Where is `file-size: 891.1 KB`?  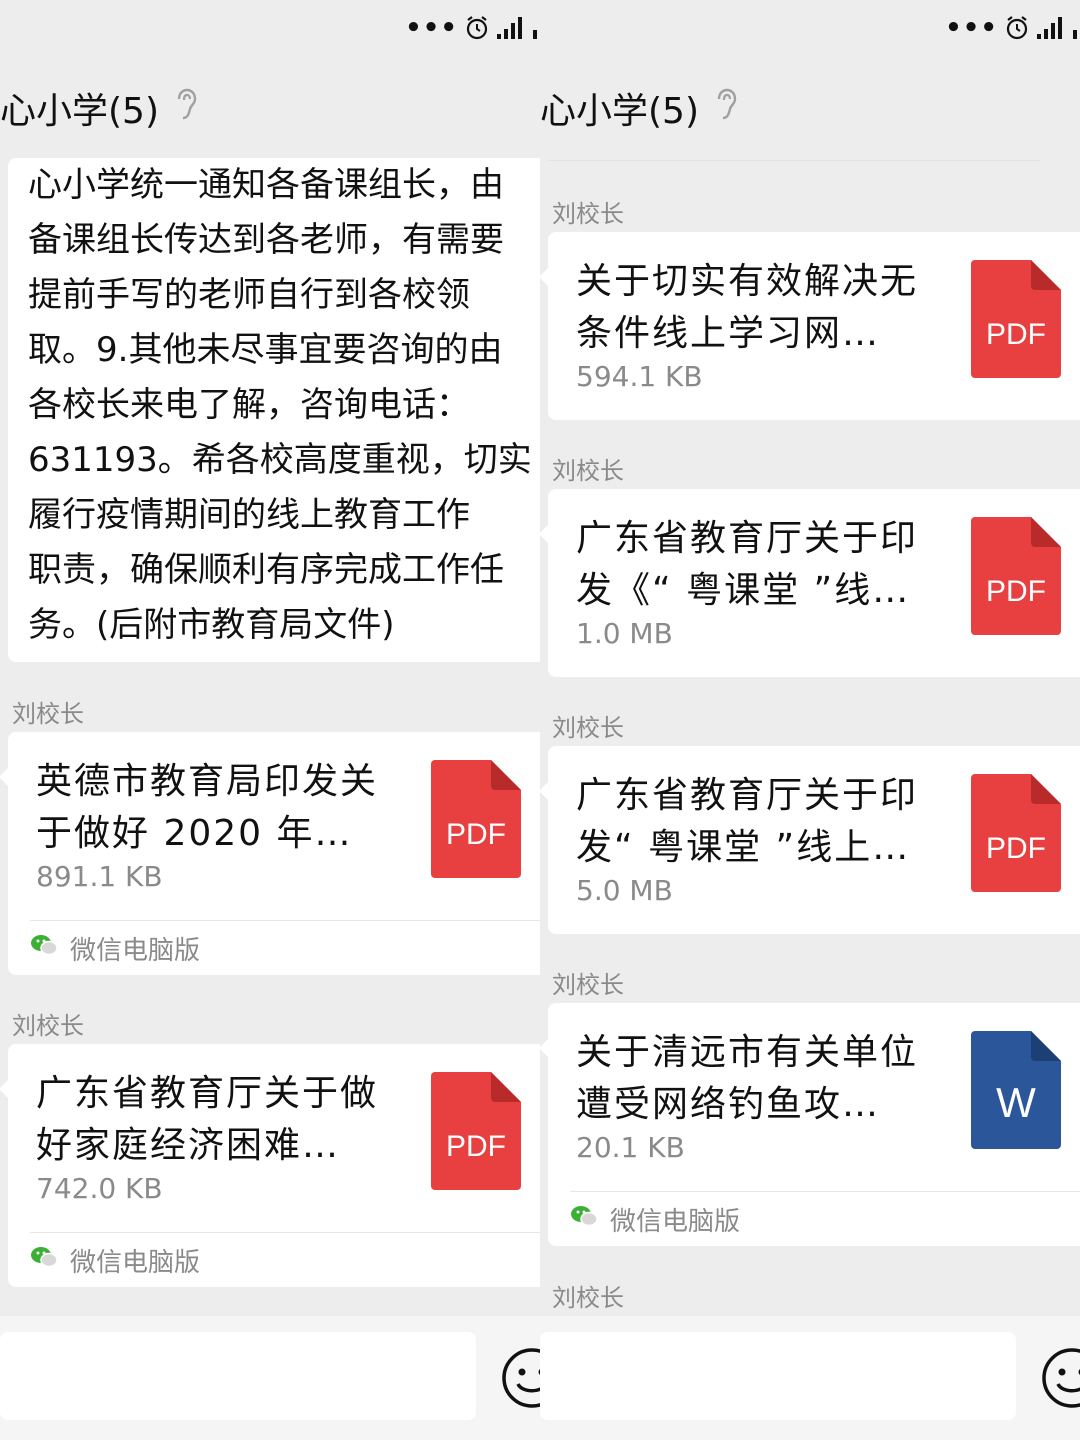
file-size: 891.1 KB is located at coordinates (99, 876).